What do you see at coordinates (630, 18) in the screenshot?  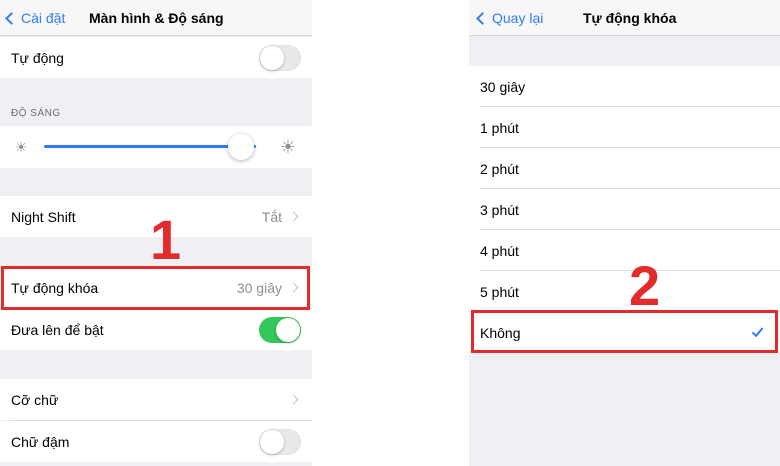 I see `page-title: Tự động khóa` at bounding box center [630, 18].